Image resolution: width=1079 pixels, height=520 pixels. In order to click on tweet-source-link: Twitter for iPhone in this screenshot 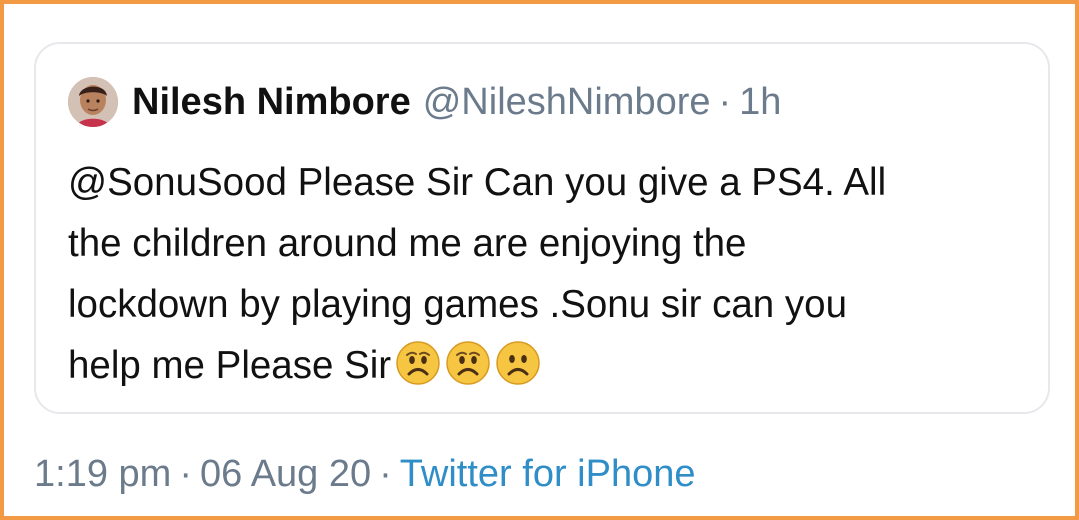, I will do `click(548, 474)`.